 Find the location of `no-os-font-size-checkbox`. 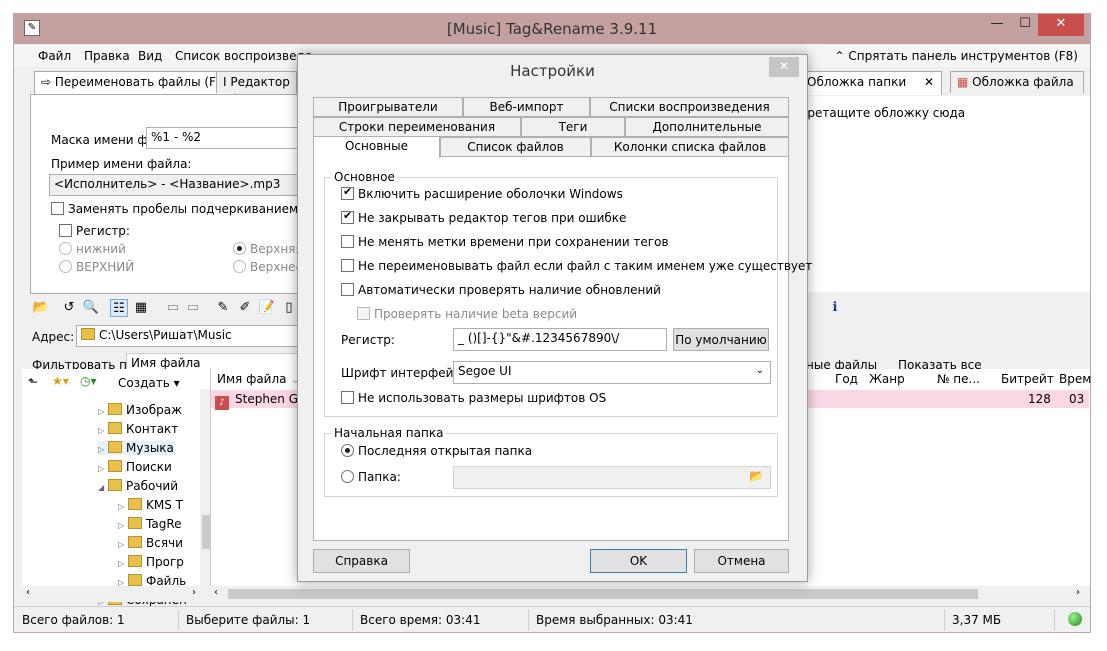

no-os-font-size-checkbox is located at coordinates (347, 397).